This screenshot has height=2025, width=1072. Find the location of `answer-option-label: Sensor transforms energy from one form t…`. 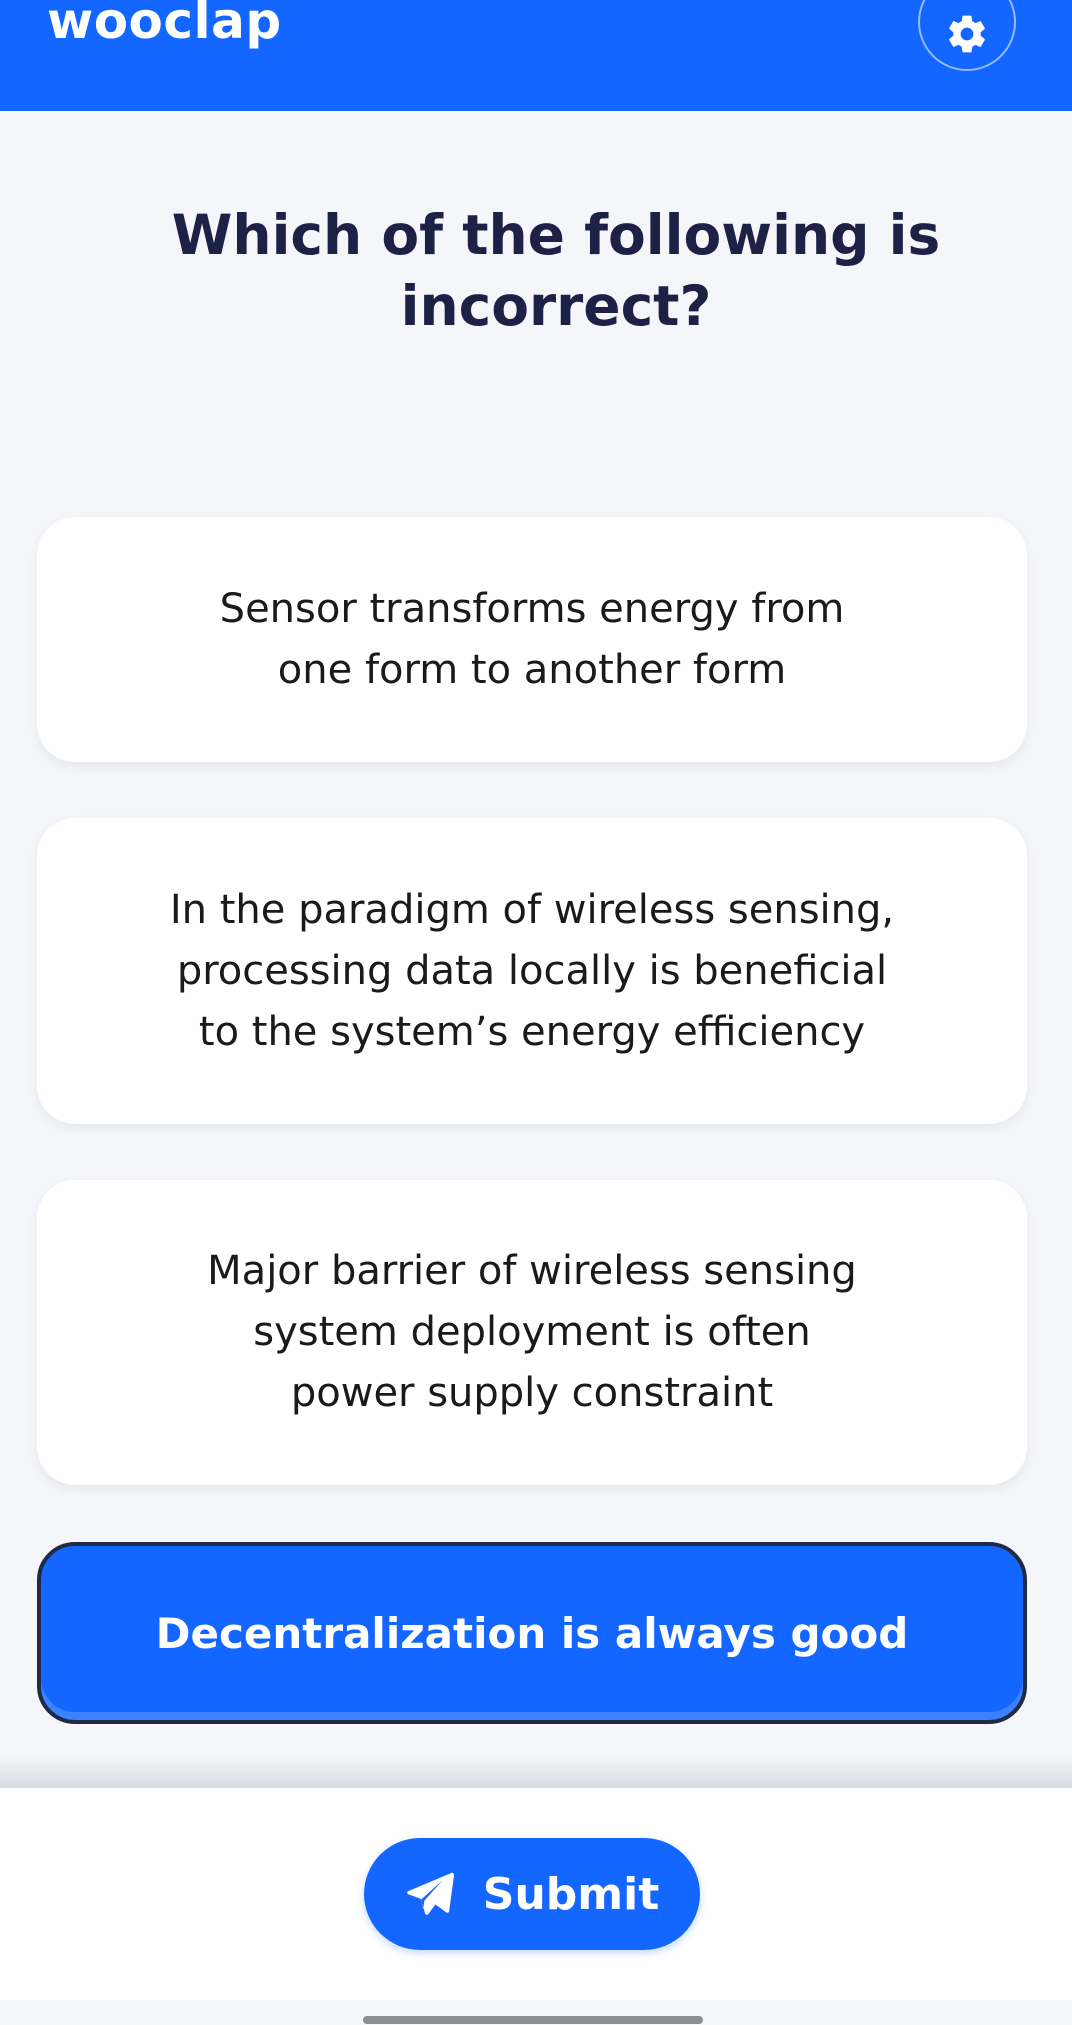

answer-option-label: Sensor transforms energy from one form t… is located at coordinates (532, 639).